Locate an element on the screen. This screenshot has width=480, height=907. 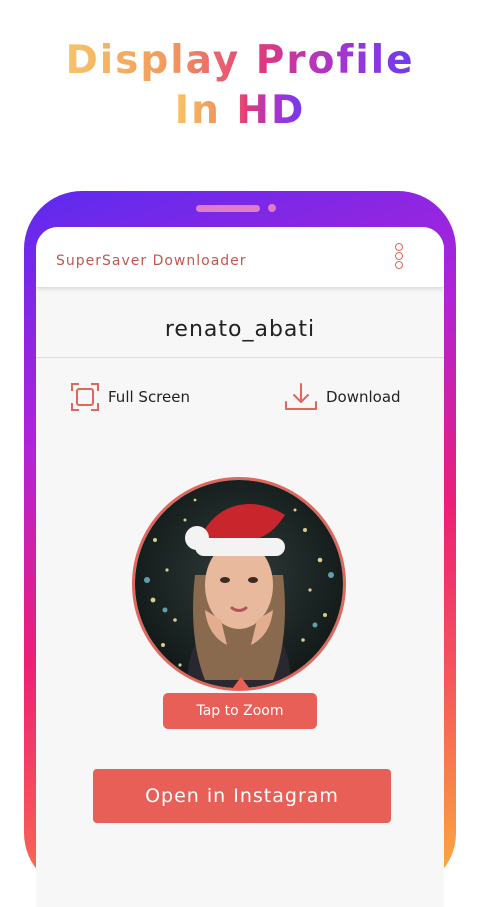
tooltip-pointer is located at coordinates (241, 683).